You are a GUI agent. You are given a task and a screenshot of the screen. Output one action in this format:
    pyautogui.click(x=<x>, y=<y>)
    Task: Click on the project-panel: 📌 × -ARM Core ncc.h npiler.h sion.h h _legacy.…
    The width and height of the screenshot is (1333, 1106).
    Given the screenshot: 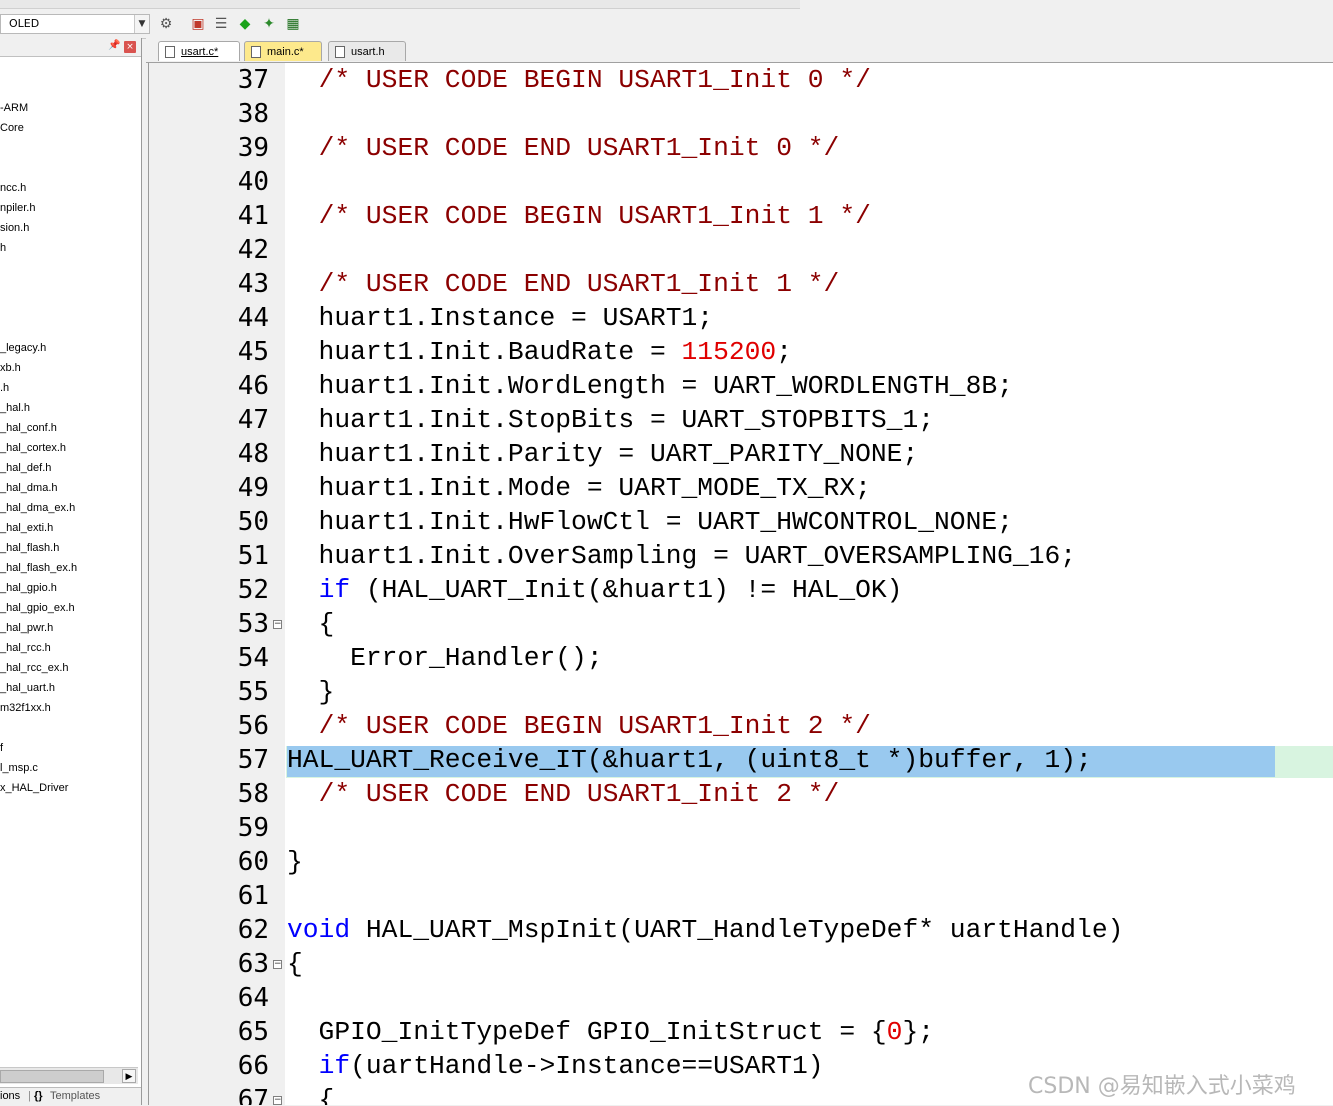 What is the action you would take?
    pyautogui.click(x=71, y=572)
    